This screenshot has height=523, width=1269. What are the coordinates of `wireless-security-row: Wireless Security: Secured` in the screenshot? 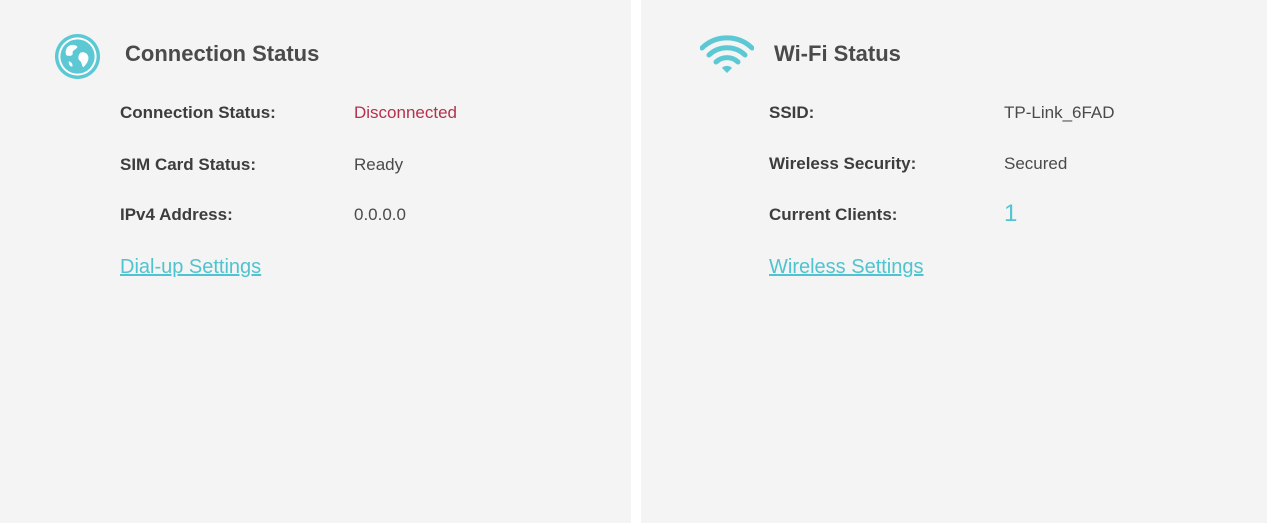 It's located at (1009, 166).